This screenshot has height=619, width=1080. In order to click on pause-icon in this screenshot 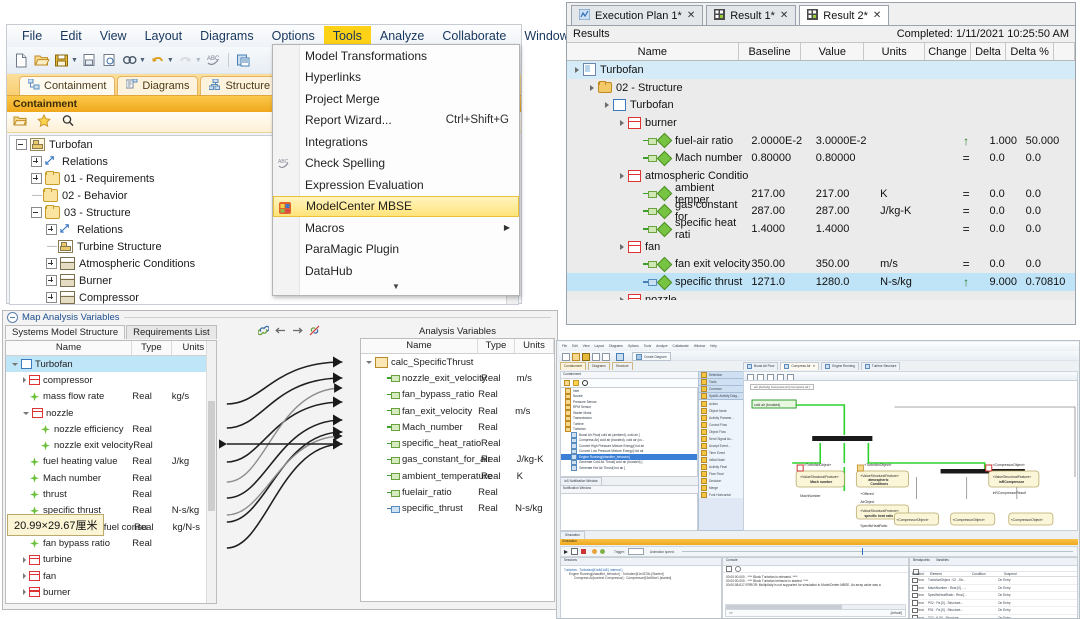, I will do `click(594, 551)`.